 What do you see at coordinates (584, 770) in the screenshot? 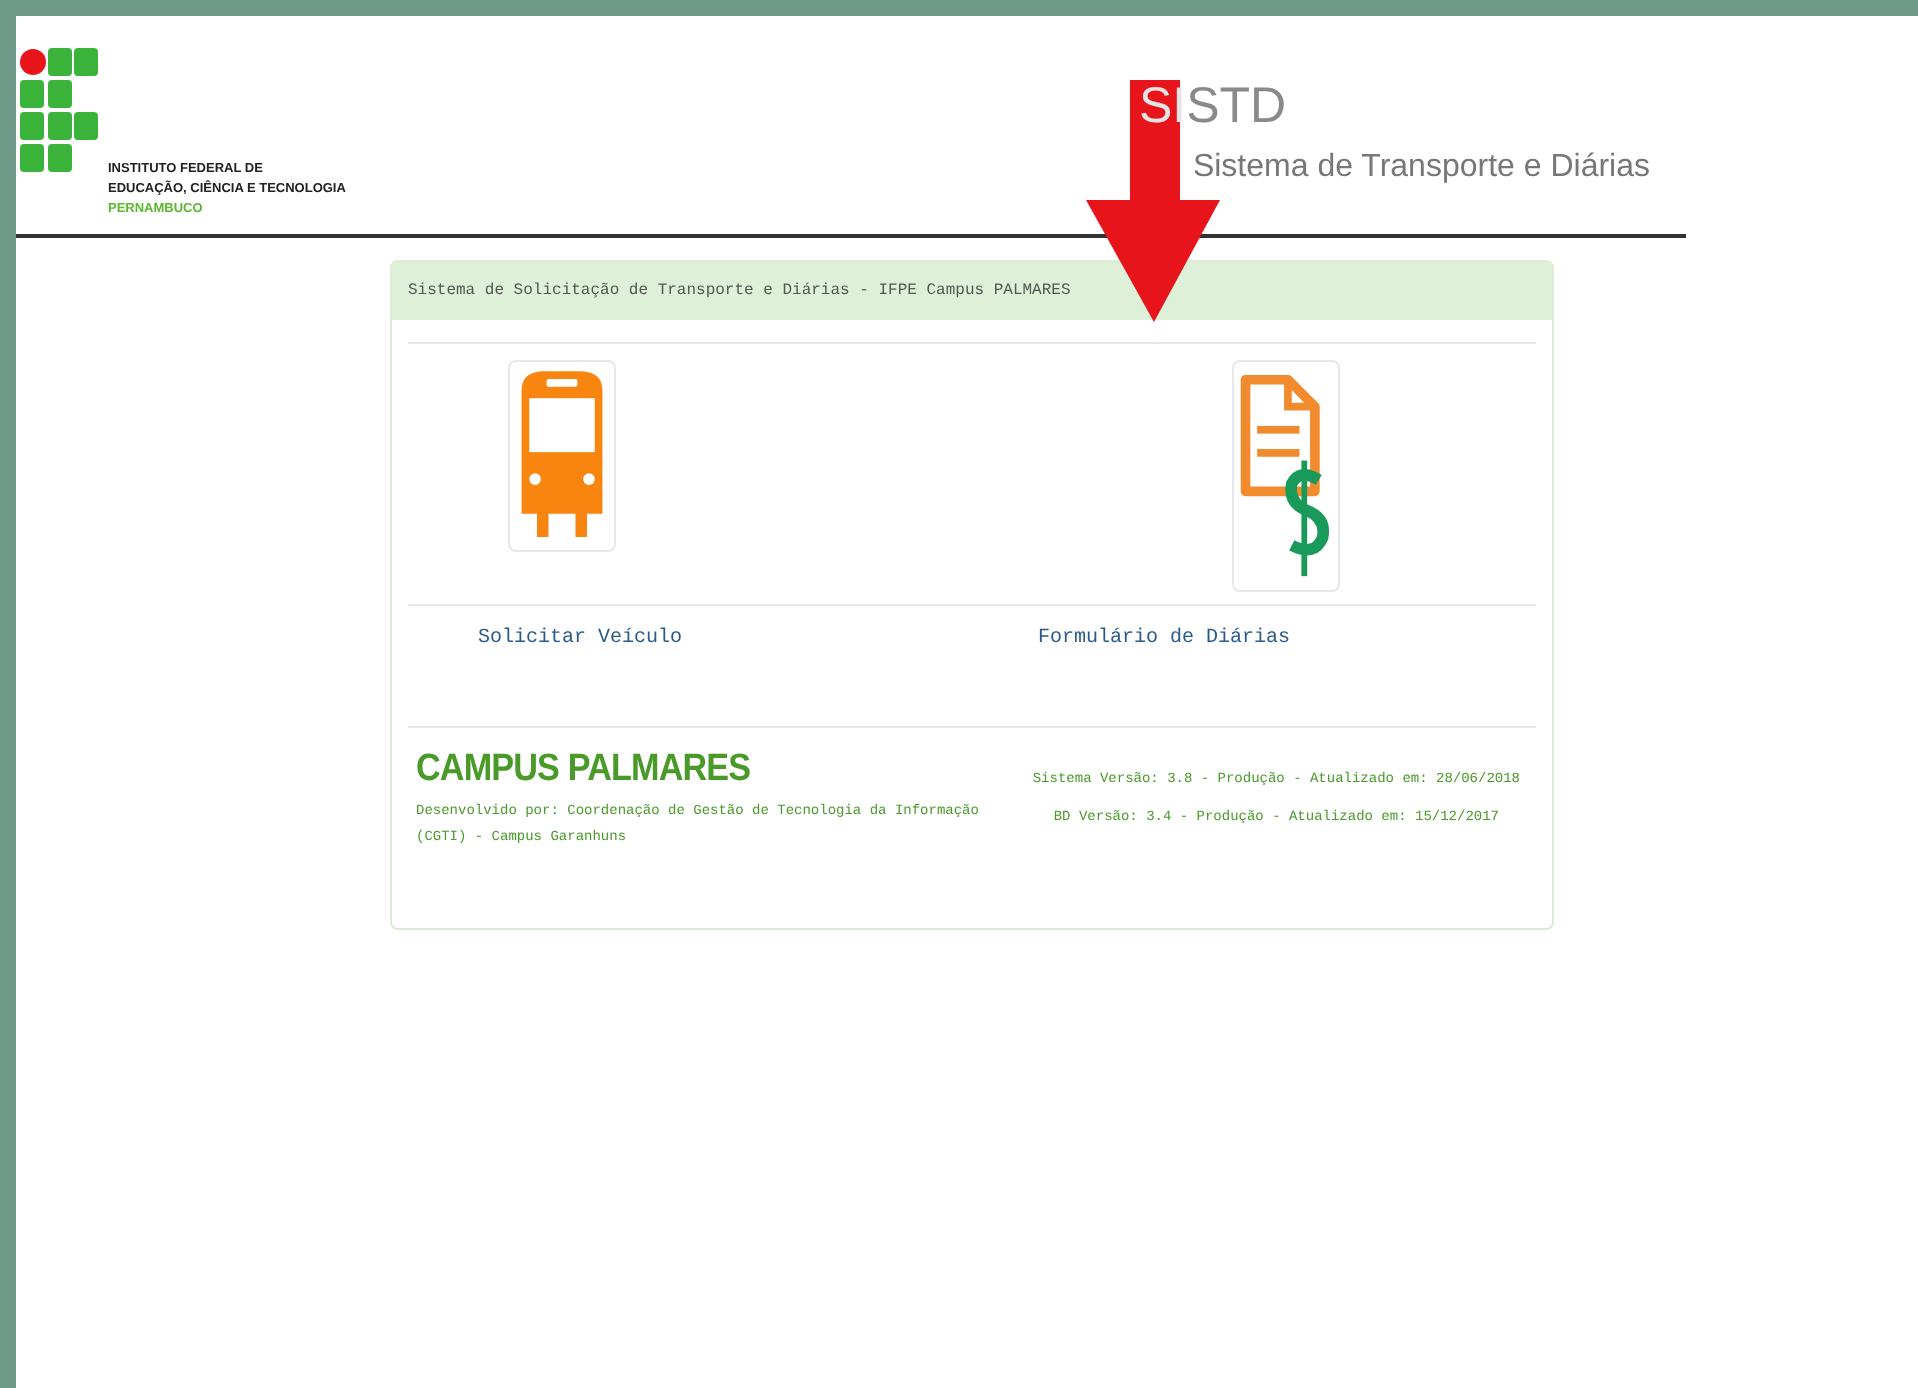
I see `campus-title: CAMPUS PALMARES` at bounding box center [584, 770].